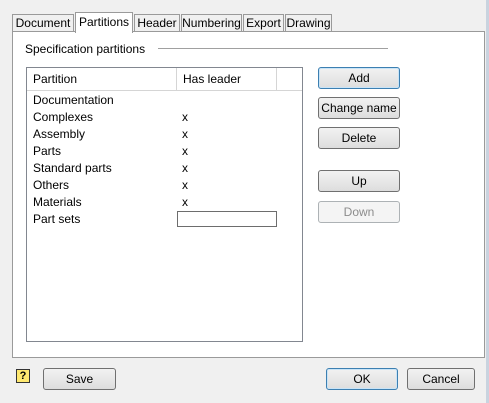 Image resolution: width=489 pixels, height=403 pixels. Describe the element at coordinates (441, 379) in the screenshot. I see `cancel-button: Cancel` at that location.